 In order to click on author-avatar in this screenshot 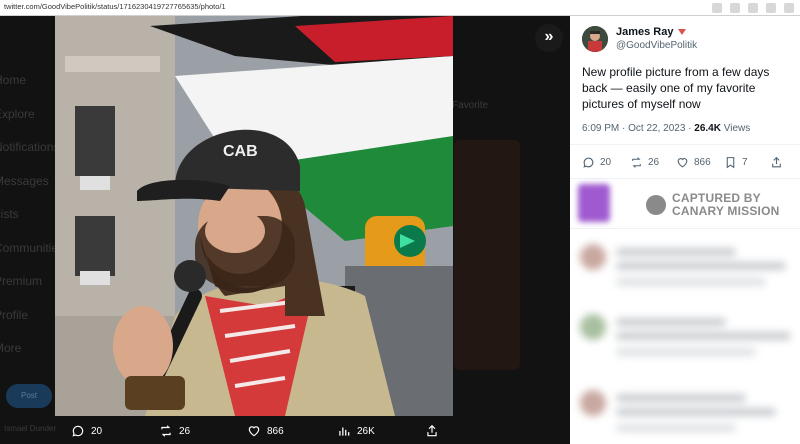, I will do `click(595, 39)`.